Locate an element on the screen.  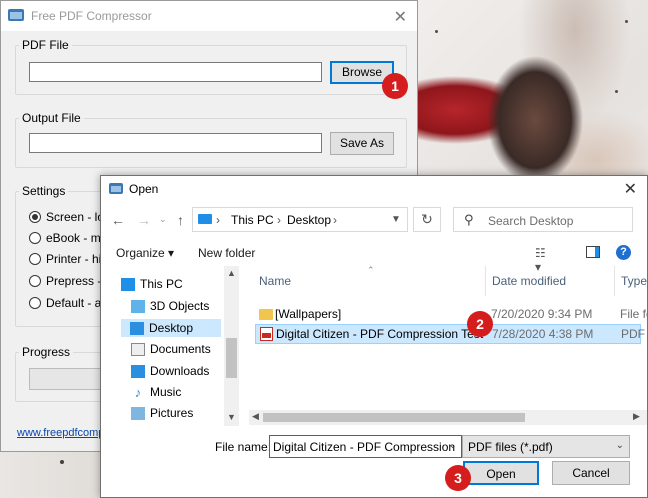
file-date: 7/20/2020 9:34 PM is located at coordinates (542, 314).